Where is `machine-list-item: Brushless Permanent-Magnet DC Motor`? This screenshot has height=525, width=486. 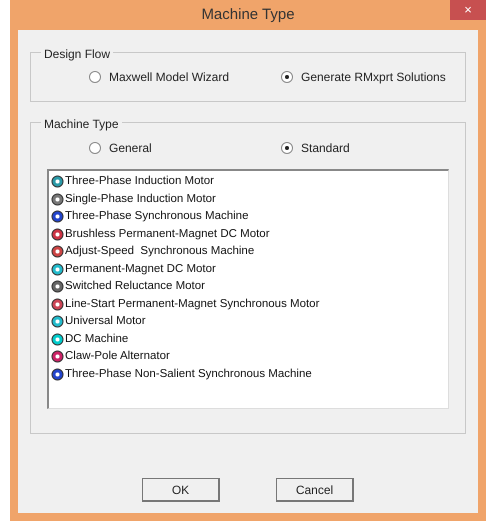 machine-list-item: Brushless Permanent-Magnet DC Motor is located at coordinates (167, 234).